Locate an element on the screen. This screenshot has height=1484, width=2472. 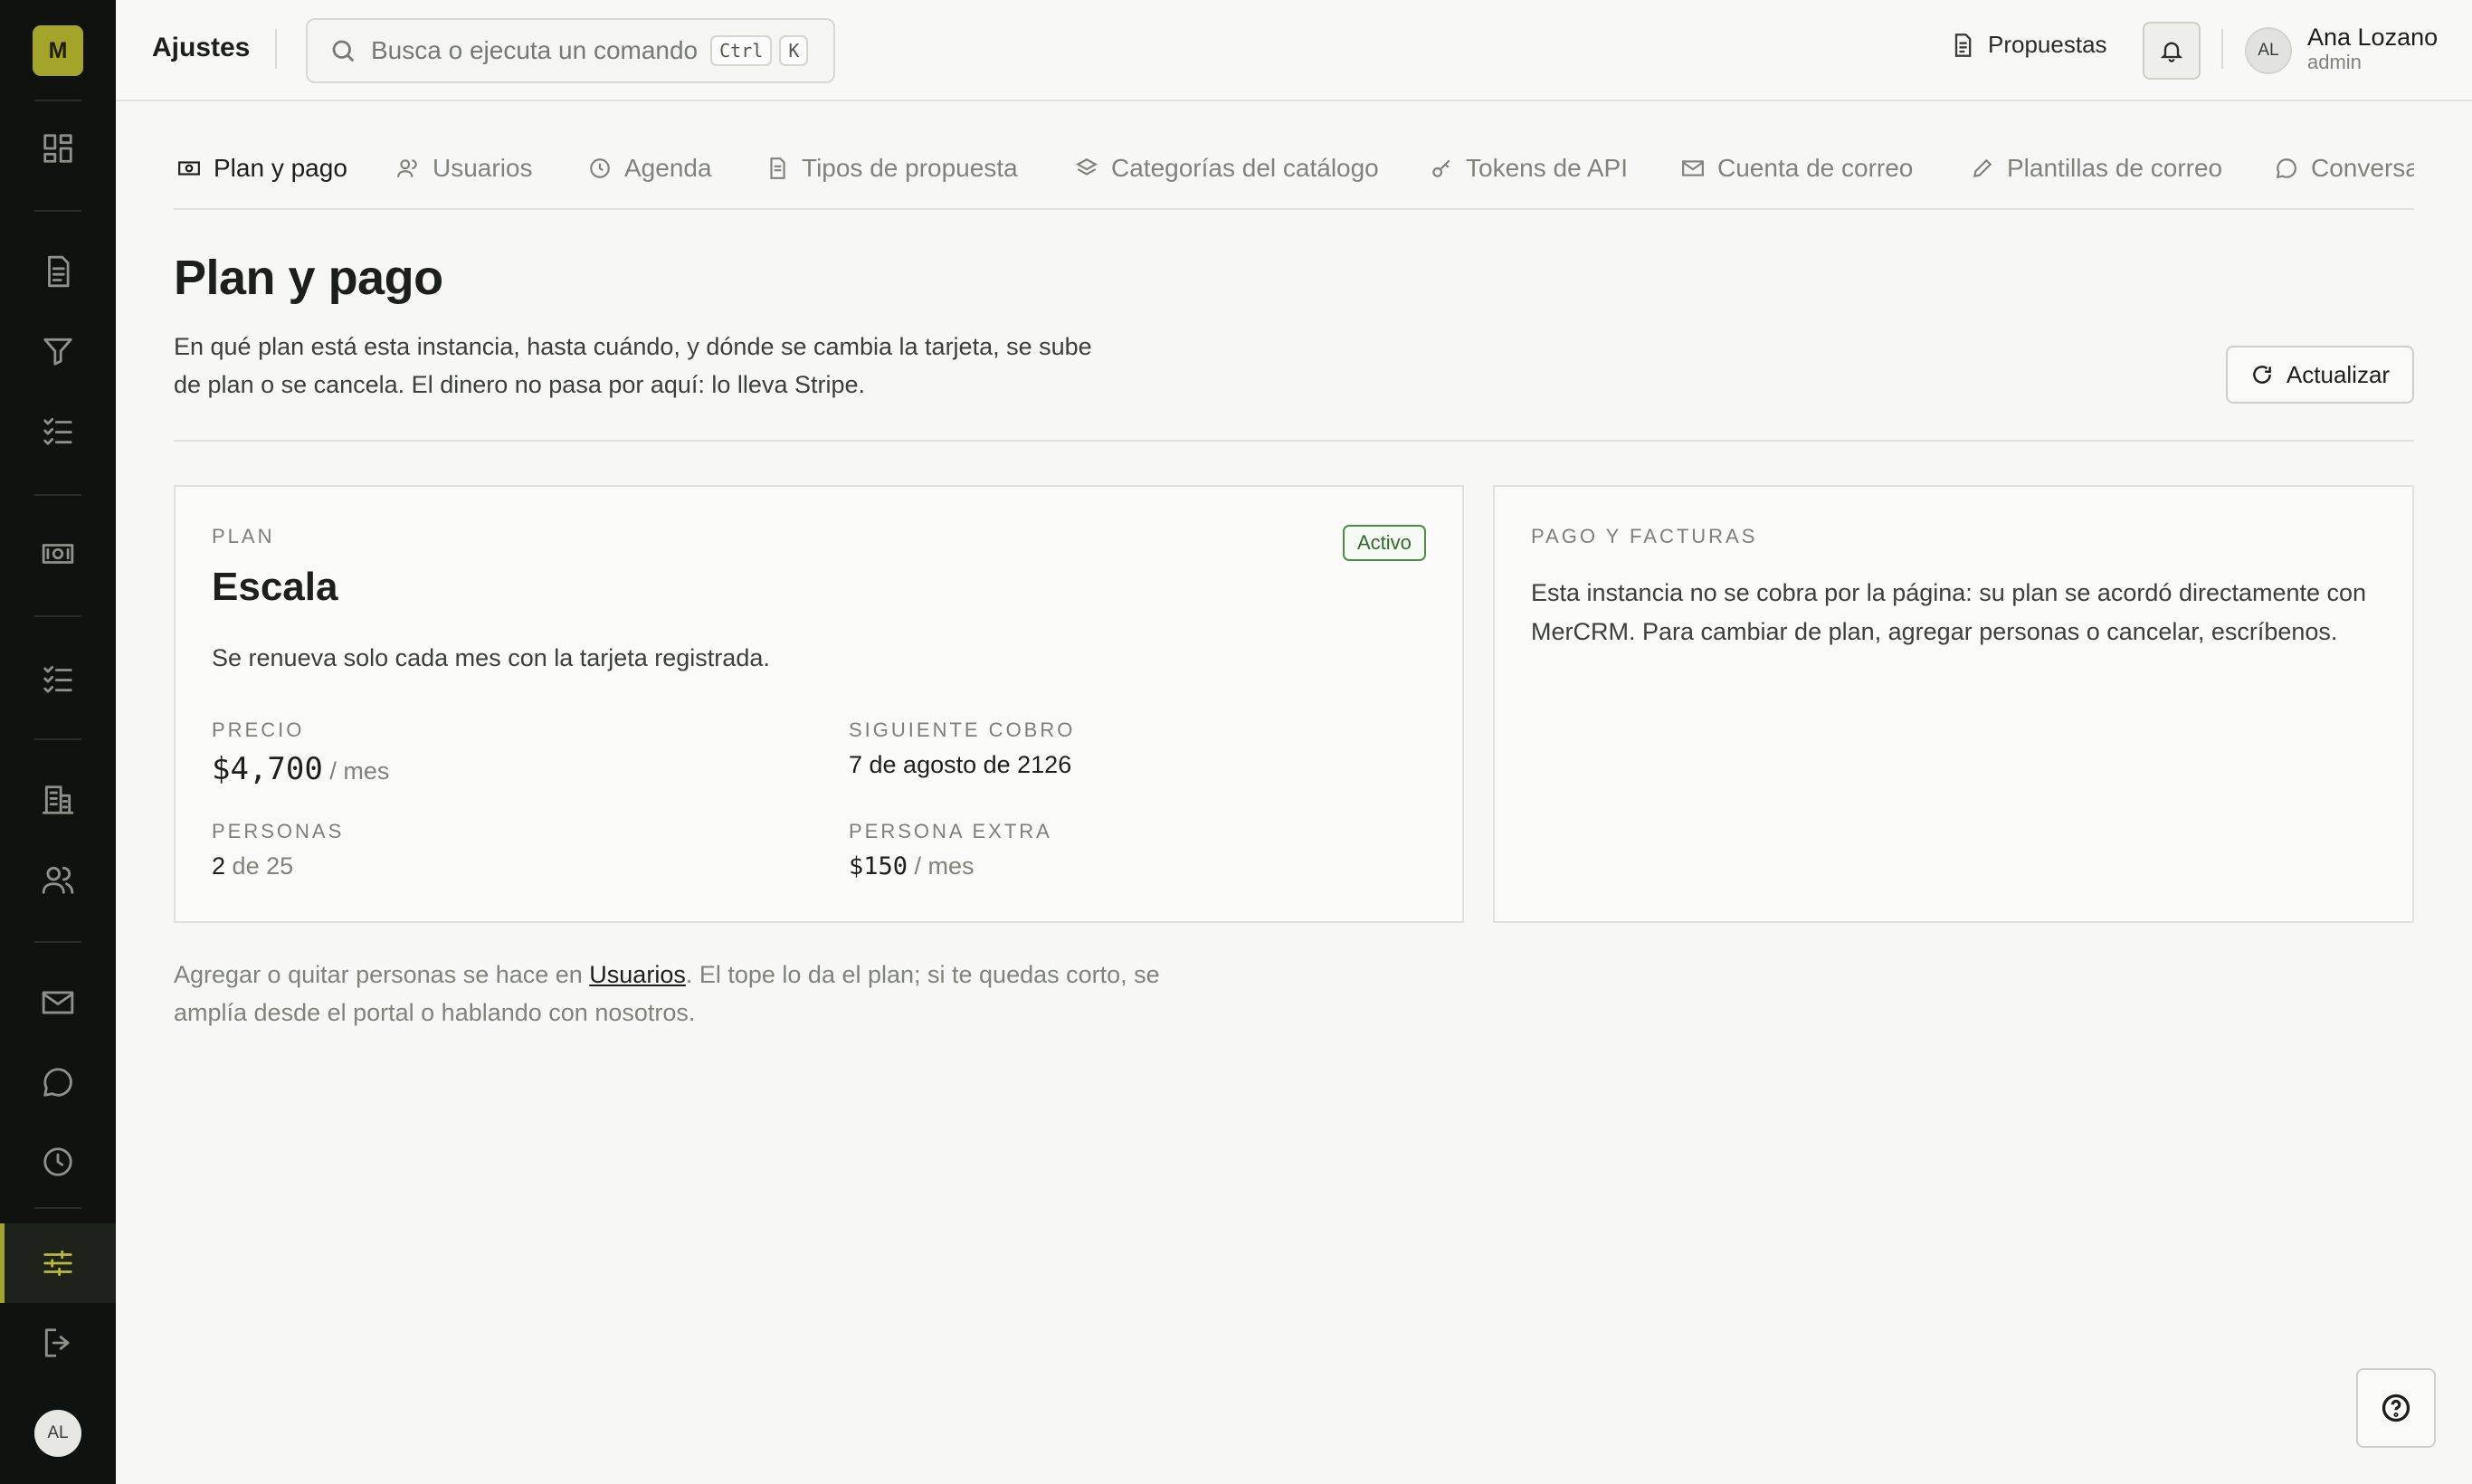
tab-usuarios: Usuarios is located at coordinates (464, 172).